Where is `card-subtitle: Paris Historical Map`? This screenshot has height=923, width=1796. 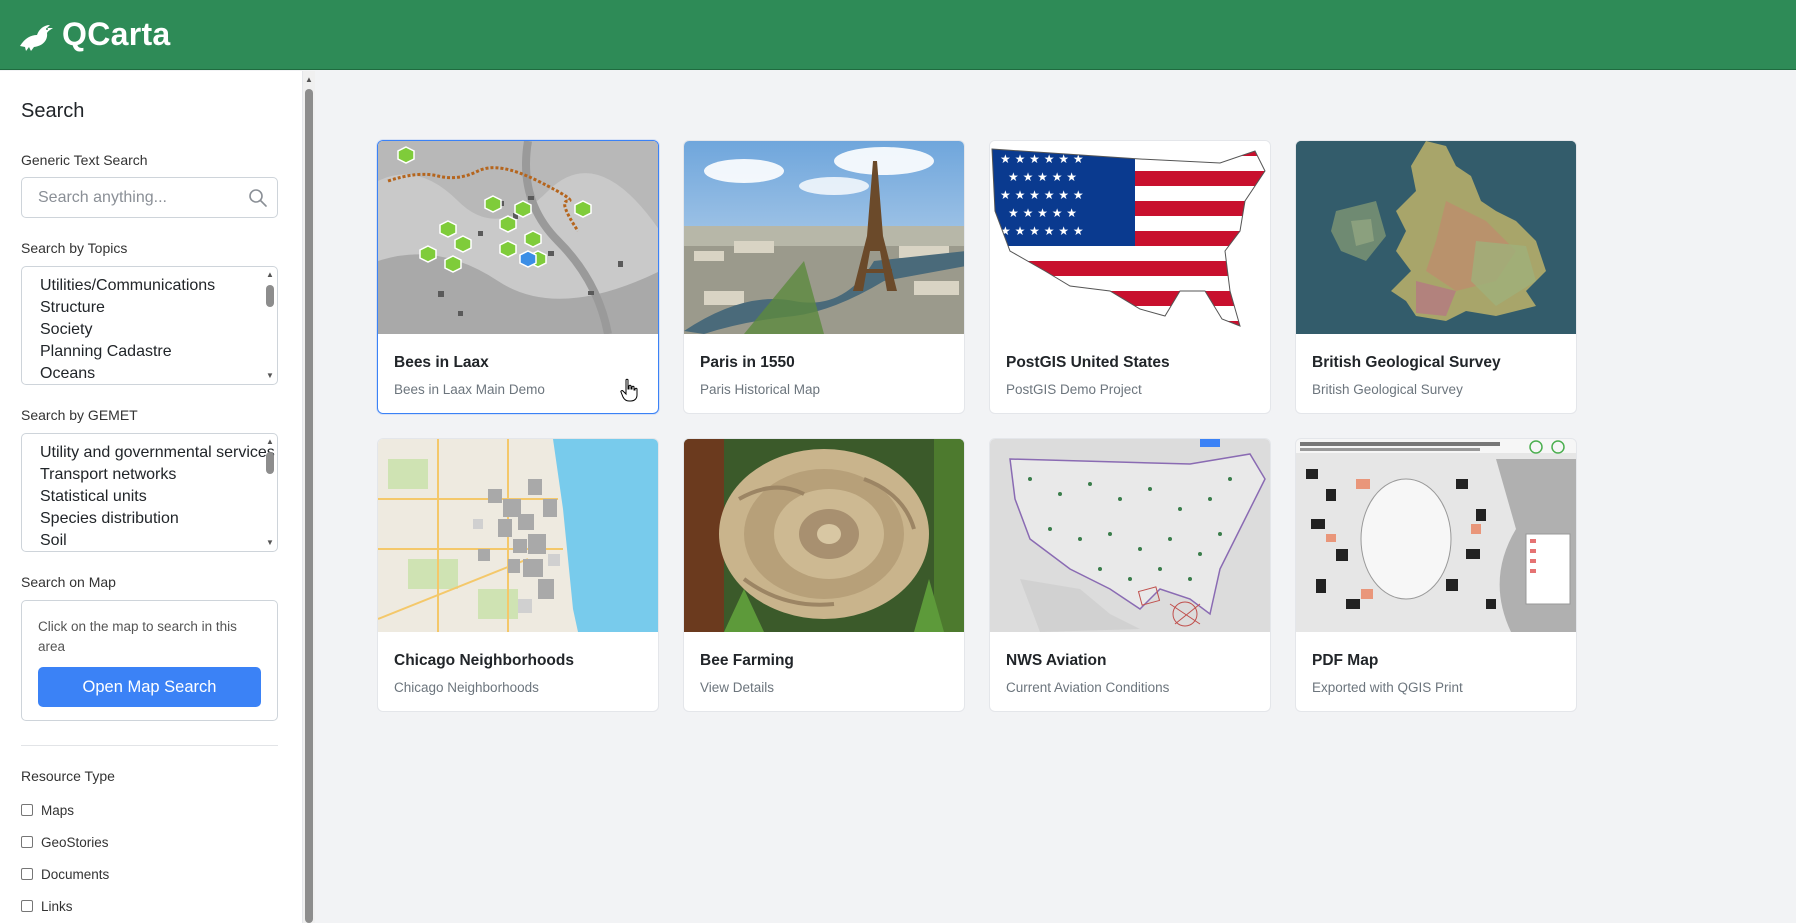 card-subtitle: Paris Historical Map is located at coordinates (760, 389).